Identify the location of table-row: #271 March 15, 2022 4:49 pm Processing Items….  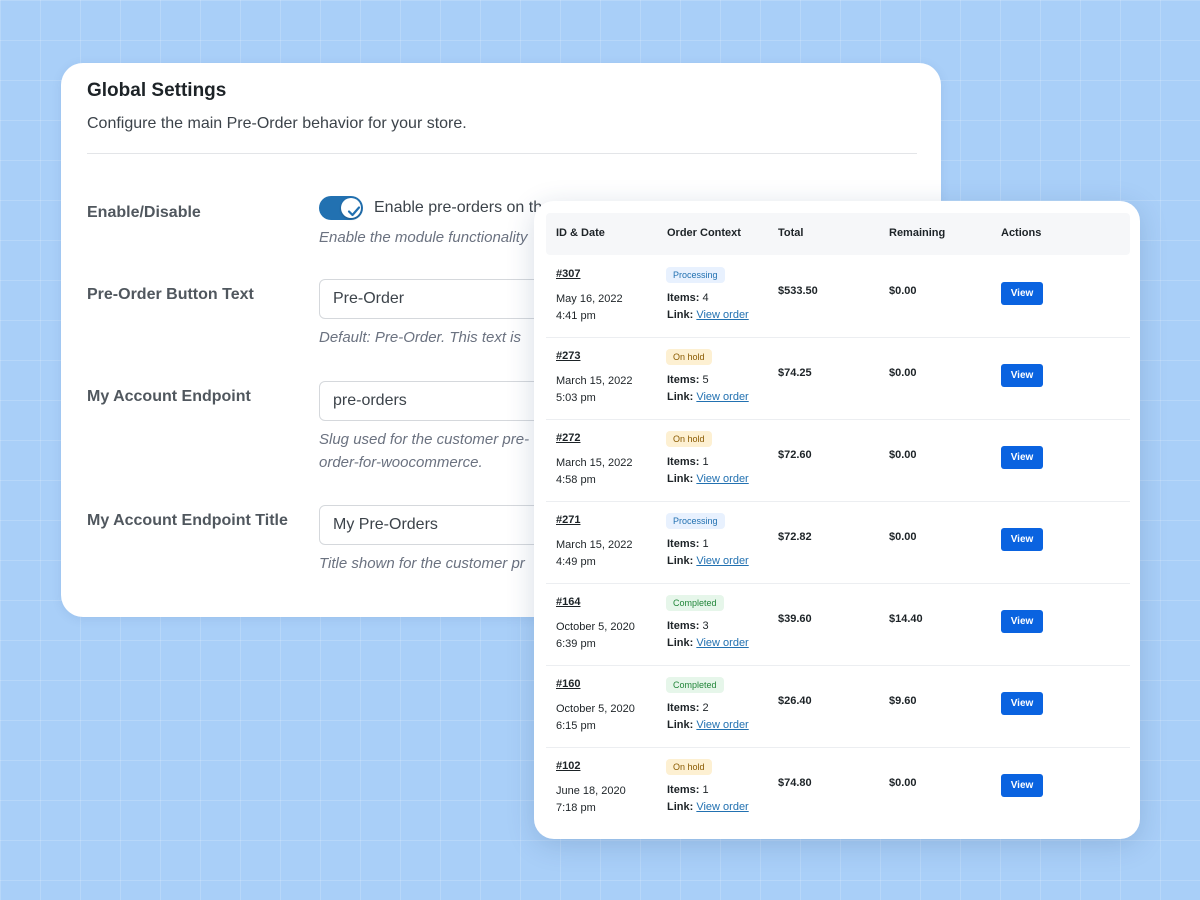
(838, 542).